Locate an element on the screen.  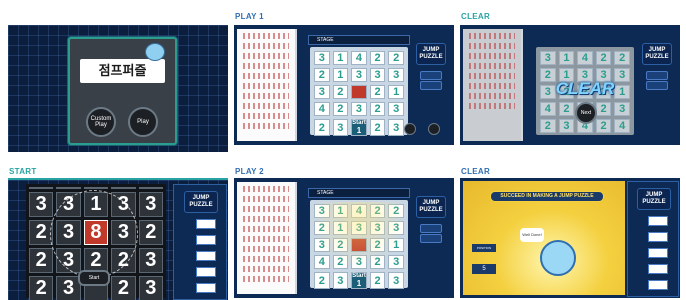
play-button: Play is located at coordinates (143, 122).